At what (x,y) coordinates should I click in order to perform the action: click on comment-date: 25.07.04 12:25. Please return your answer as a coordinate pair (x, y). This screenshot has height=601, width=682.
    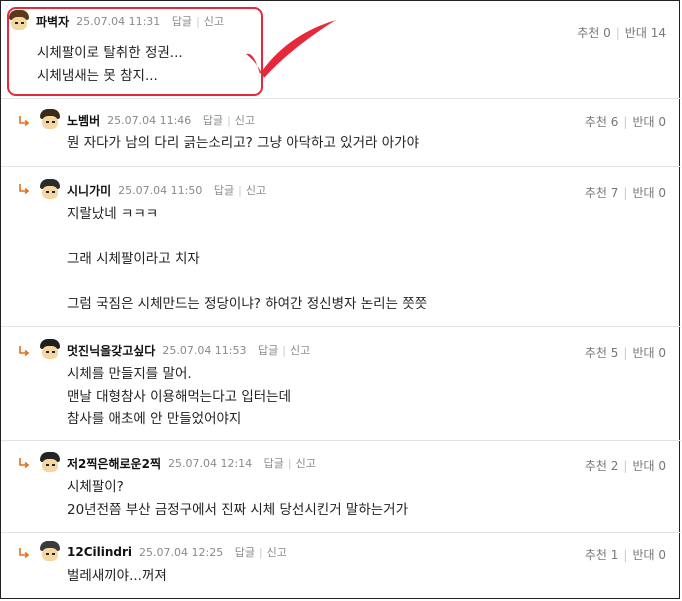
    Looking at the image, I should click on (181, 552).